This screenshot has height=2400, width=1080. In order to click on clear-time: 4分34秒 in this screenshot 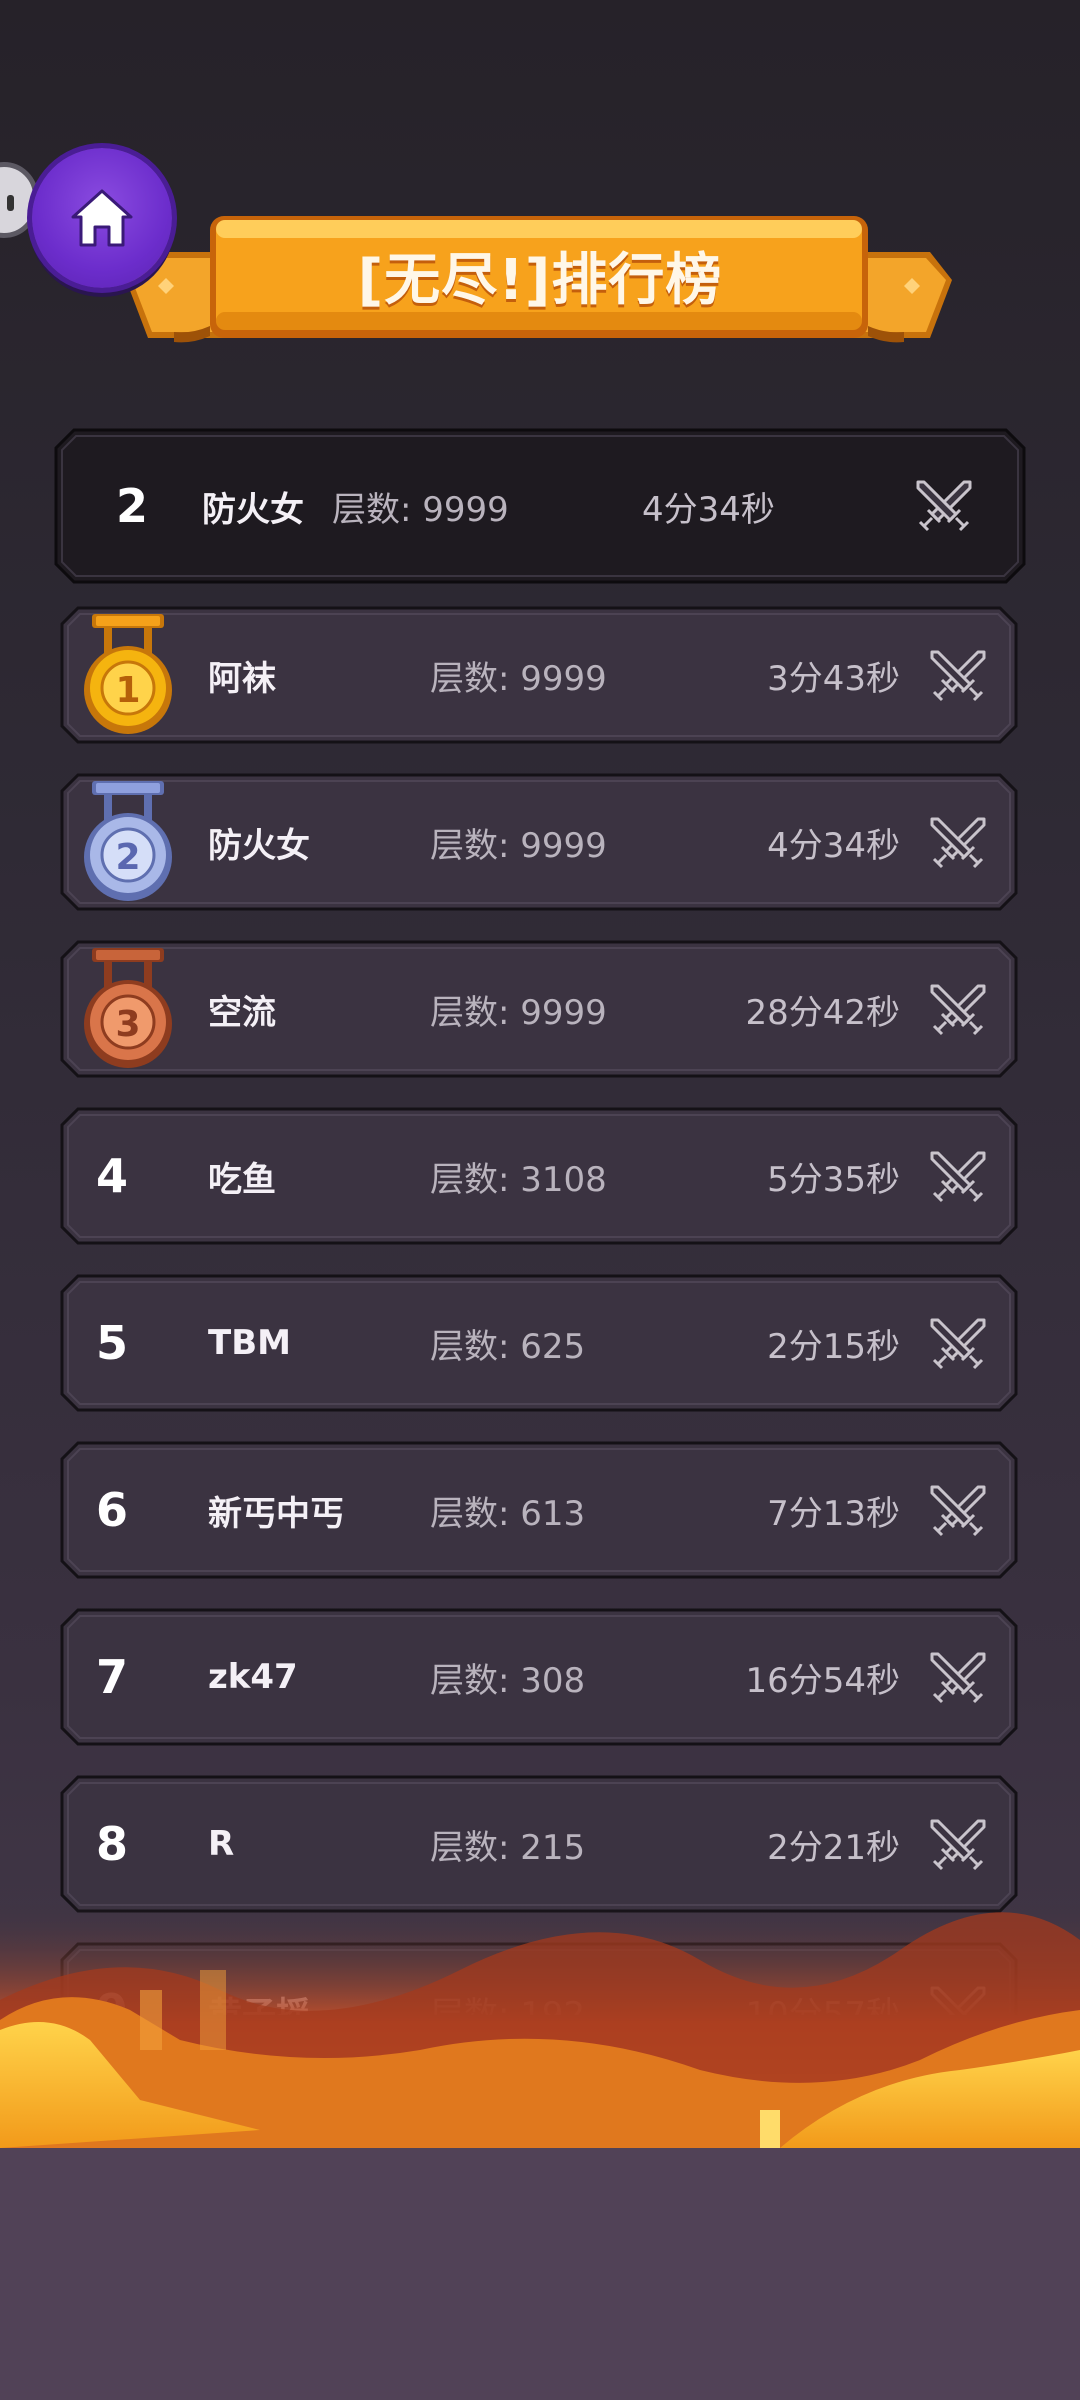, I will do `click(833, 845)`.